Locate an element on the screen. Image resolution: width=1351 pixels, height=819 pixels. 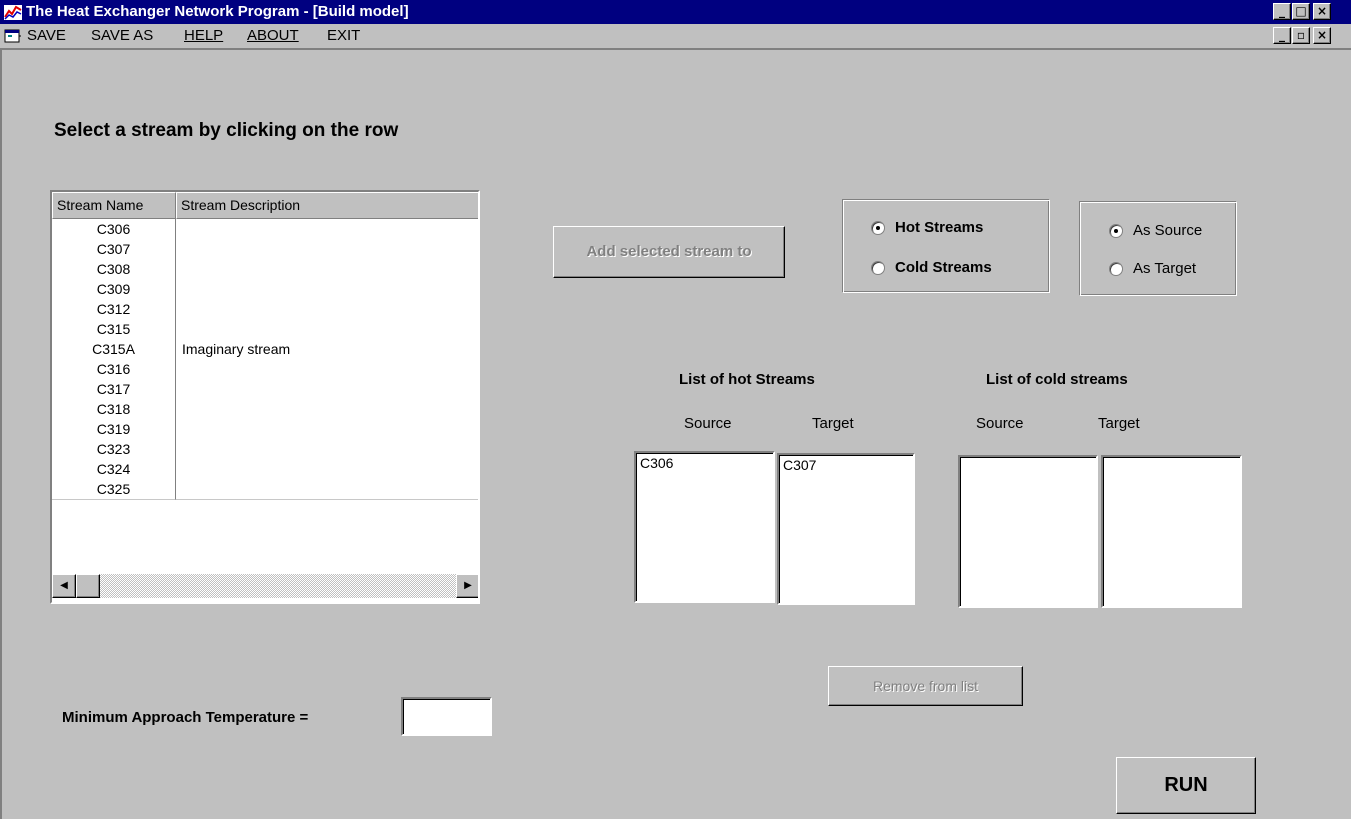
table-row: C315 is located at coordinates (265, 329).